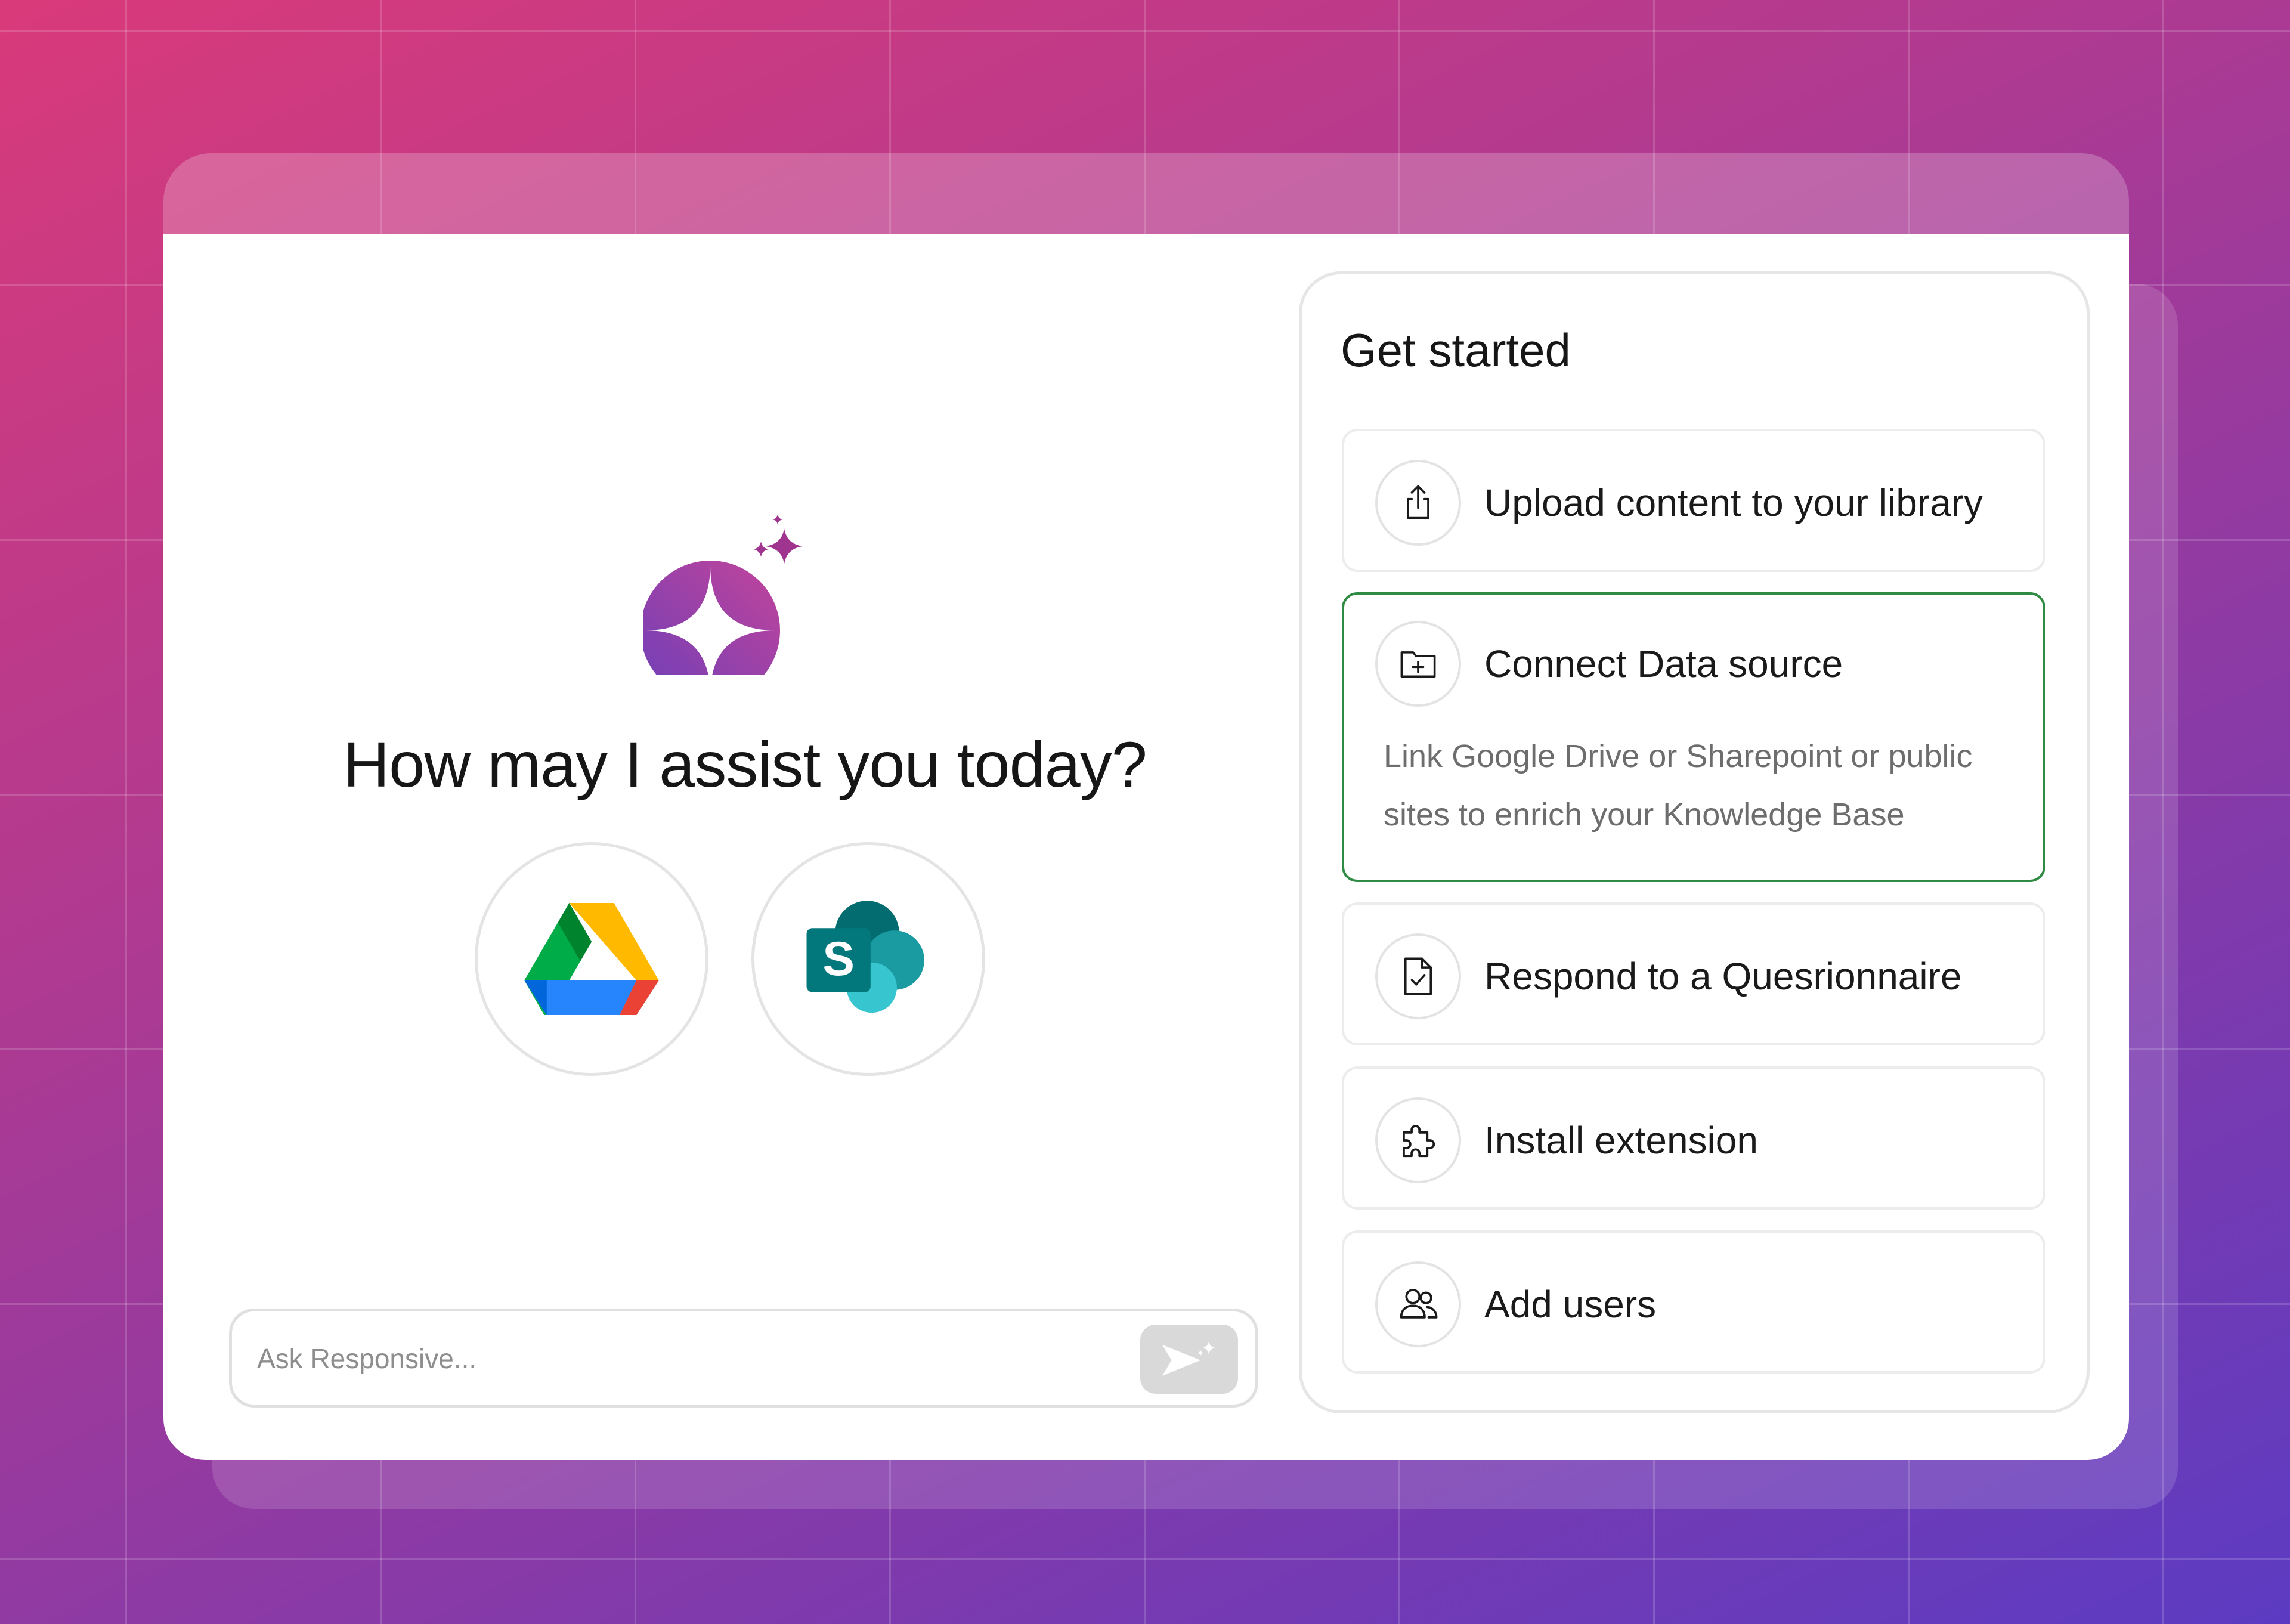  Describe the element at coordinates (1456, 350) in the screenshot. I see `panel-title: Get started` at that location.